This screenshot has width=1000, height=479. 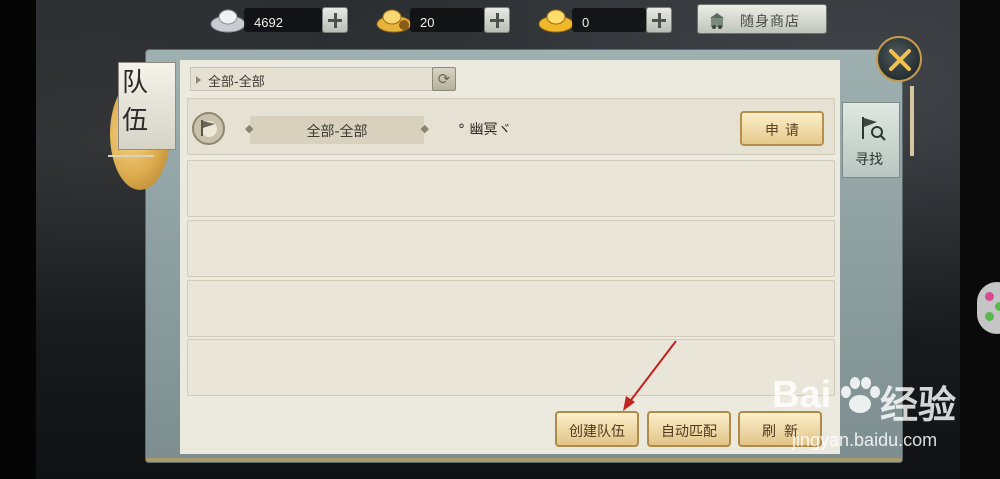 I want to click on close-button, so click(x=899, y=59).